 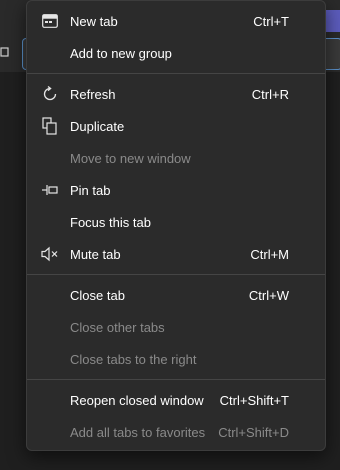 What do you see at coordinates (177, 254) in the screenshot?
I see `menu-item-mute-tab: Mute tab Ctrl+M` at bounding box center [177, 254].